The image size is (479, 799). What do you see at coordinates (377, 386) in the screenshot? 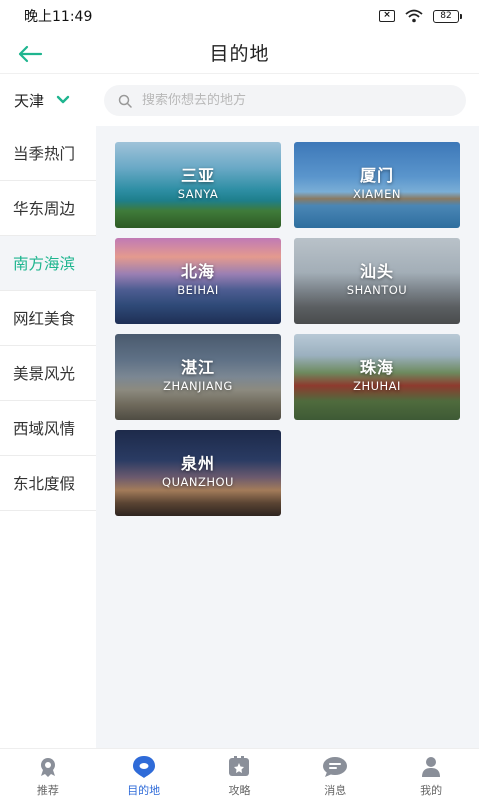
I see `destination-name-en: ZHUHAI` at bounding box center [377, 386].